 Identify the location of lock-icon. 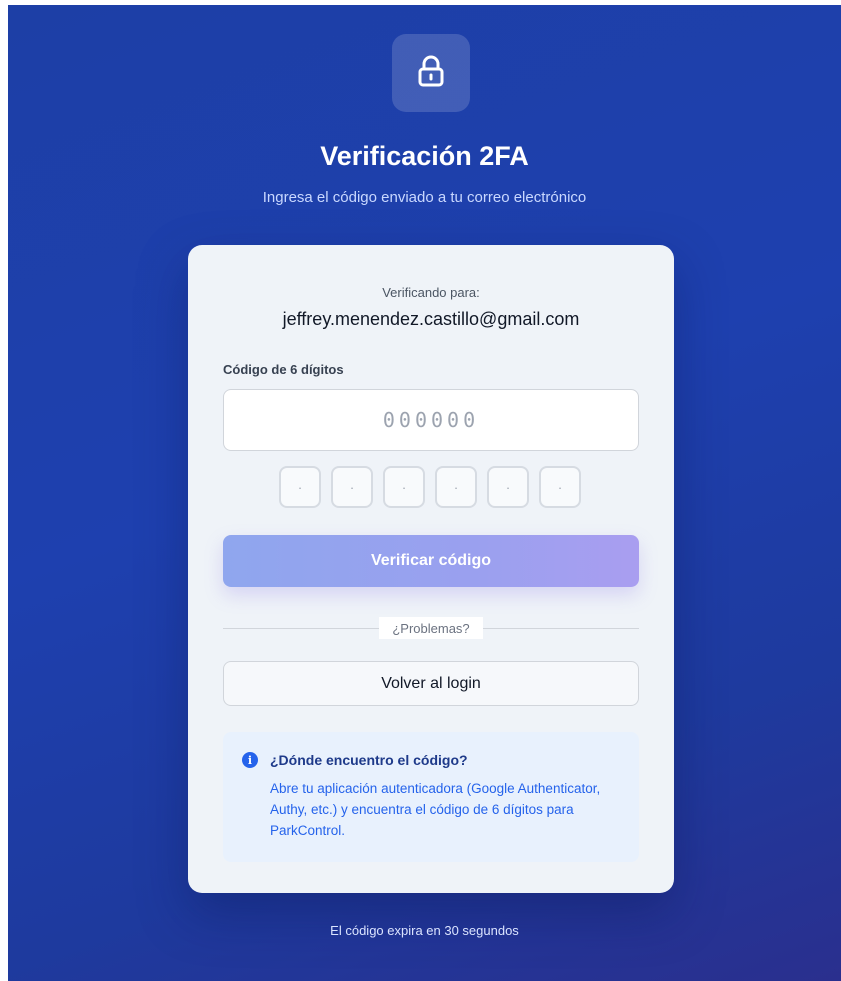
(431, 73).